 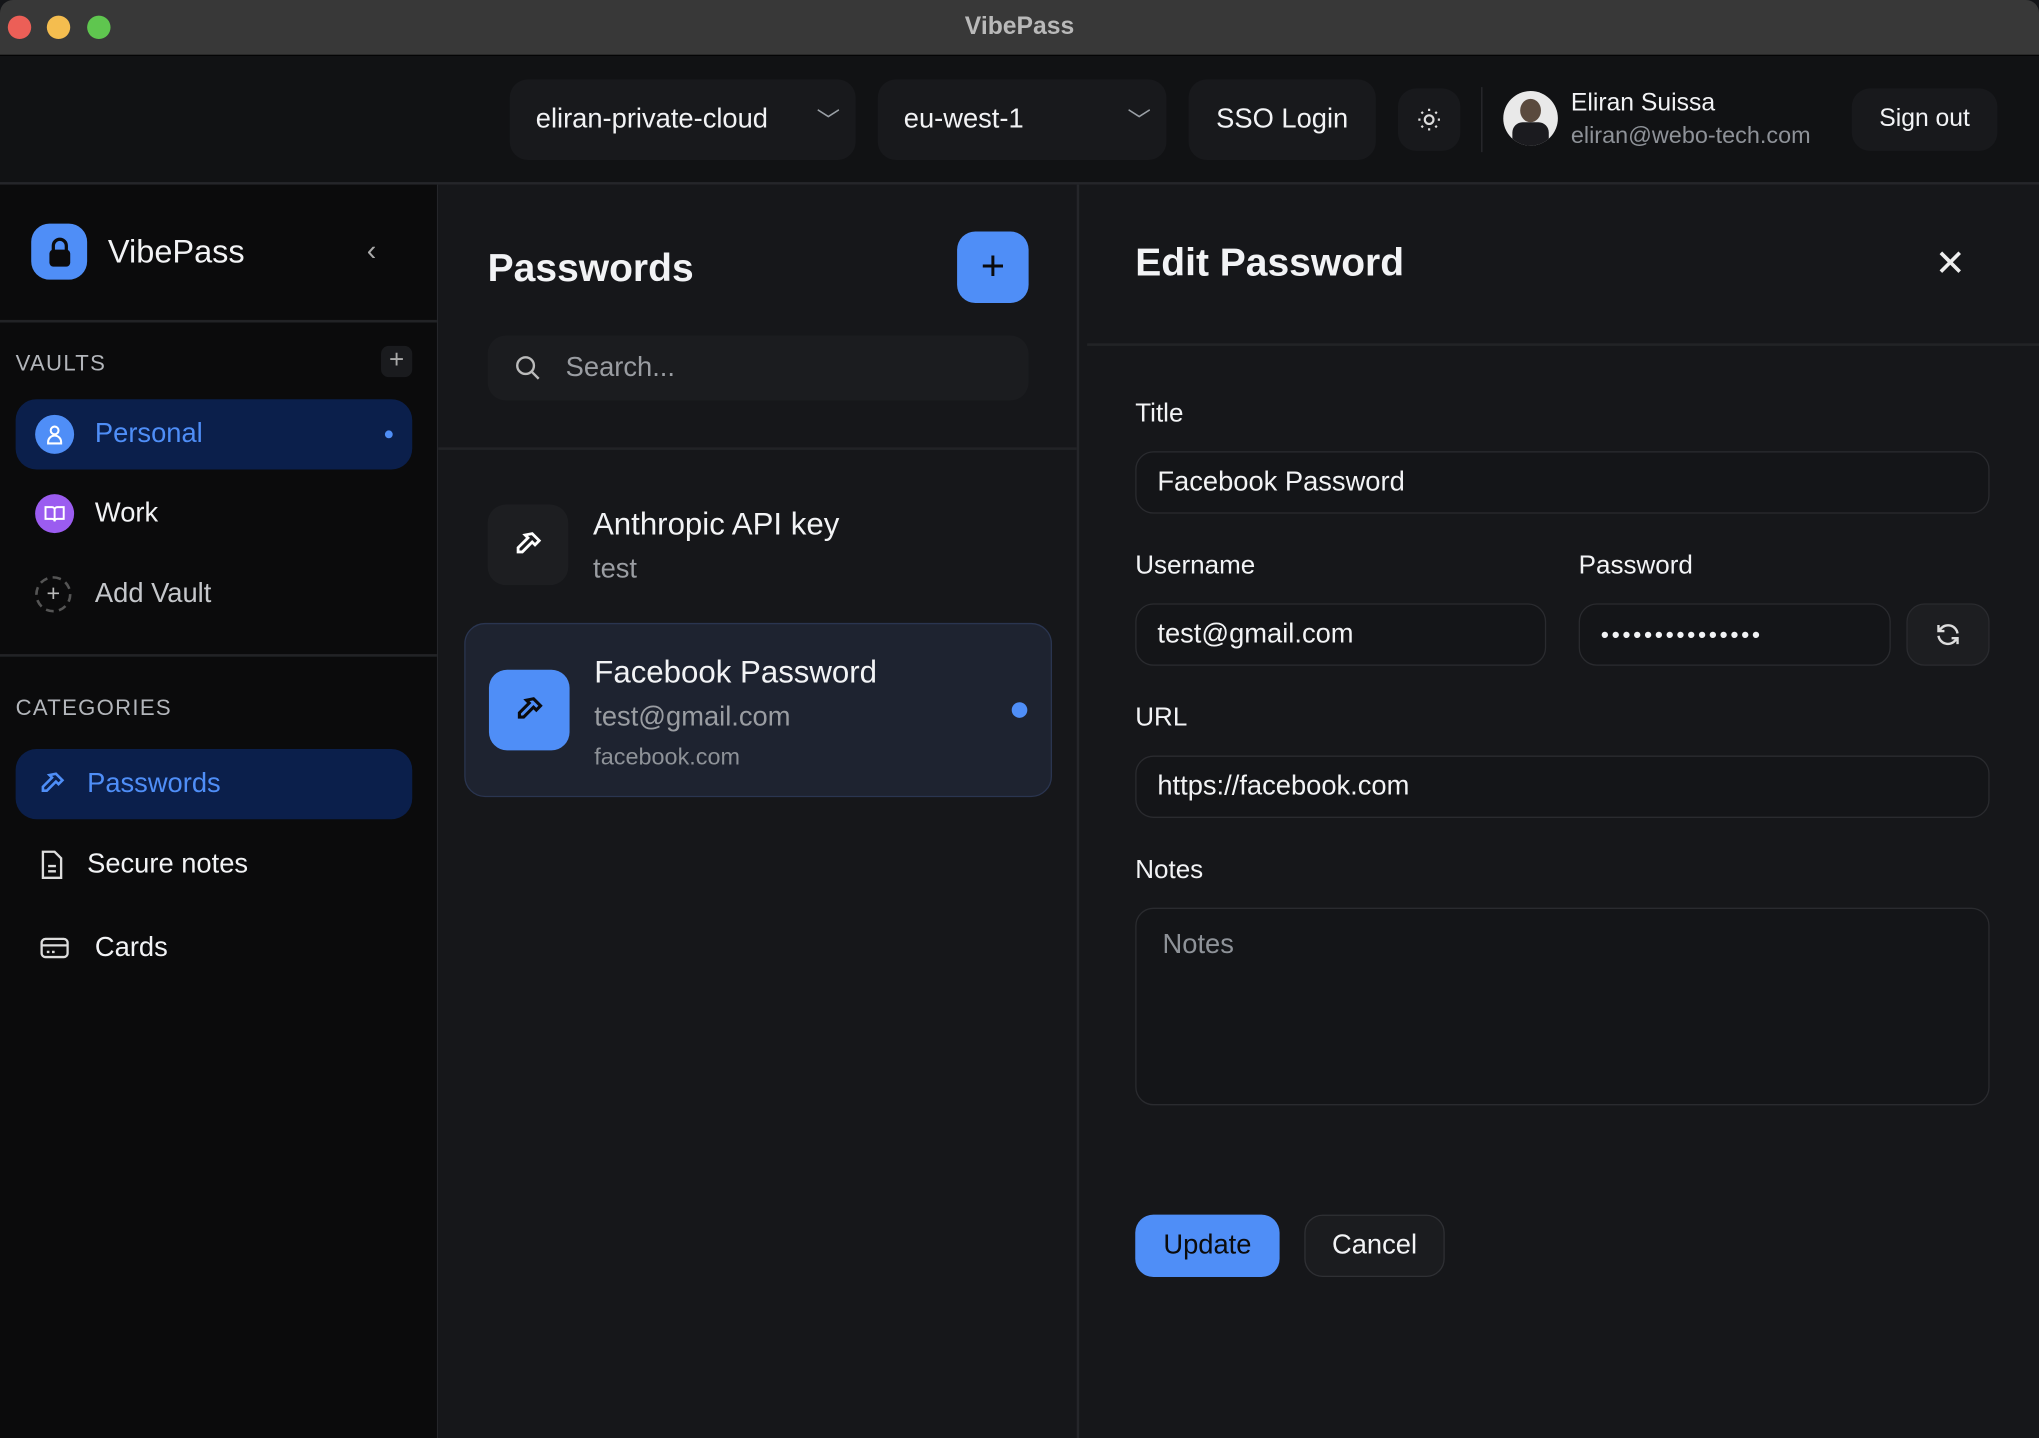 I want to click on plus-icon: +, so click(x=53, y=594).